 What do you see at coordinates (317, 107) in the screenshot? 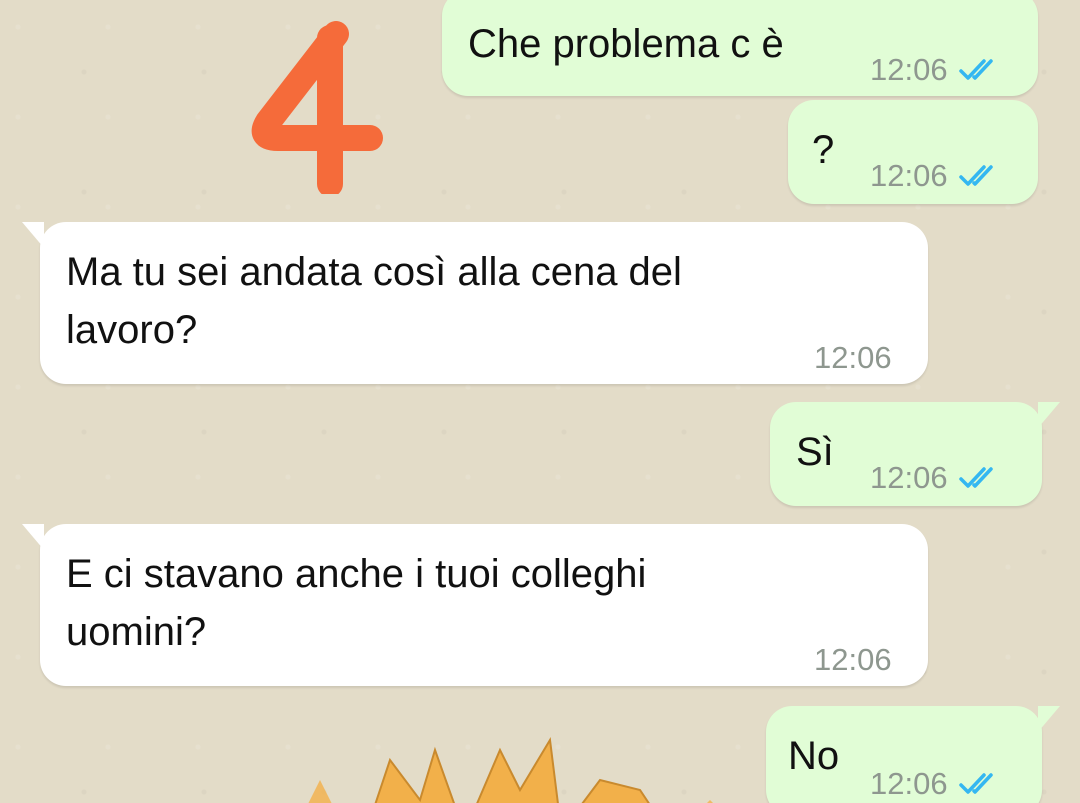
I see `handwritten-number-annotation` at bounding box center [317, 107].